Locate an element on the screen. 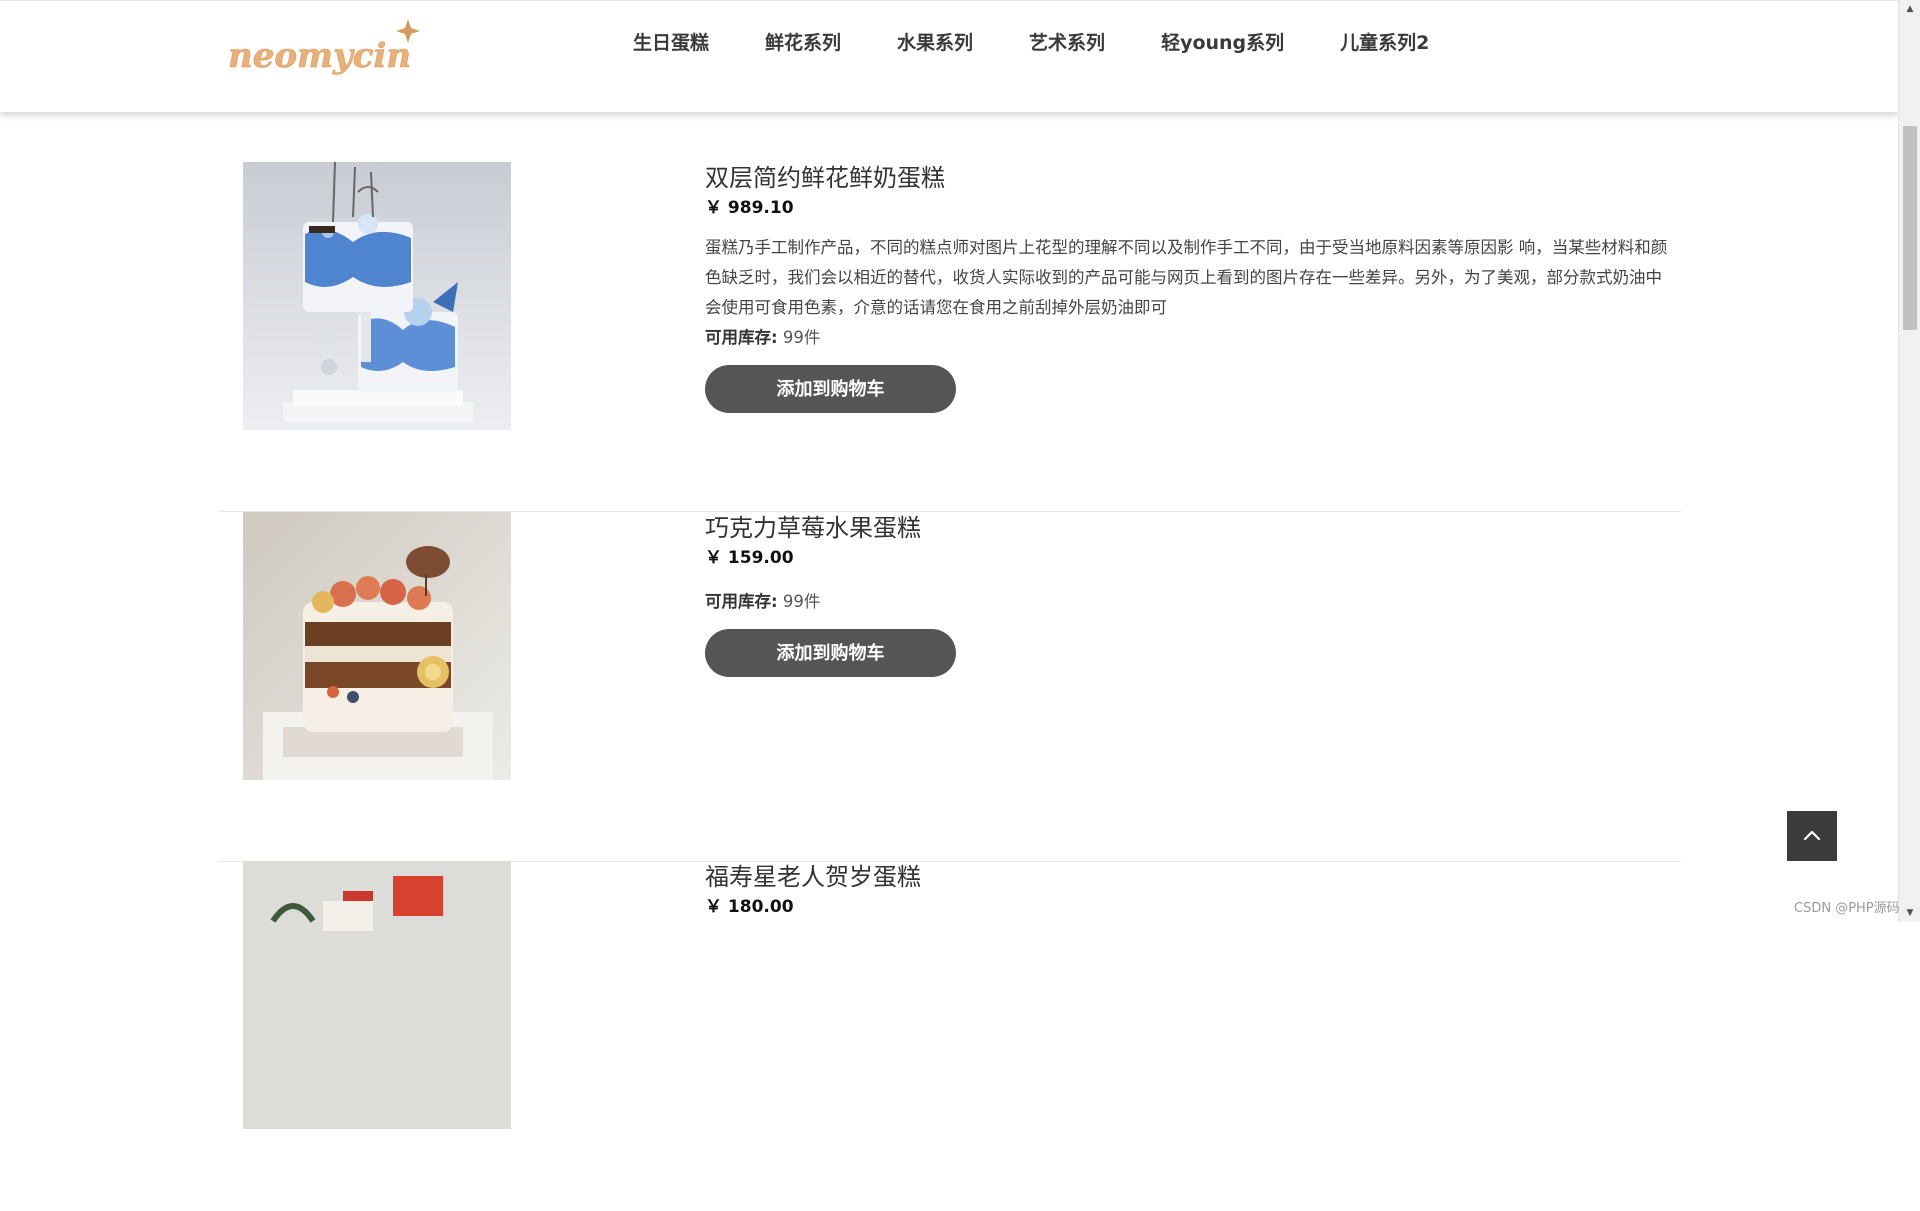  main-nav: 生日蛋糕 鲜花系列 水果系列 艺术系列 轻young系列 儿童系列2 is located at coordinates (1031, 43).